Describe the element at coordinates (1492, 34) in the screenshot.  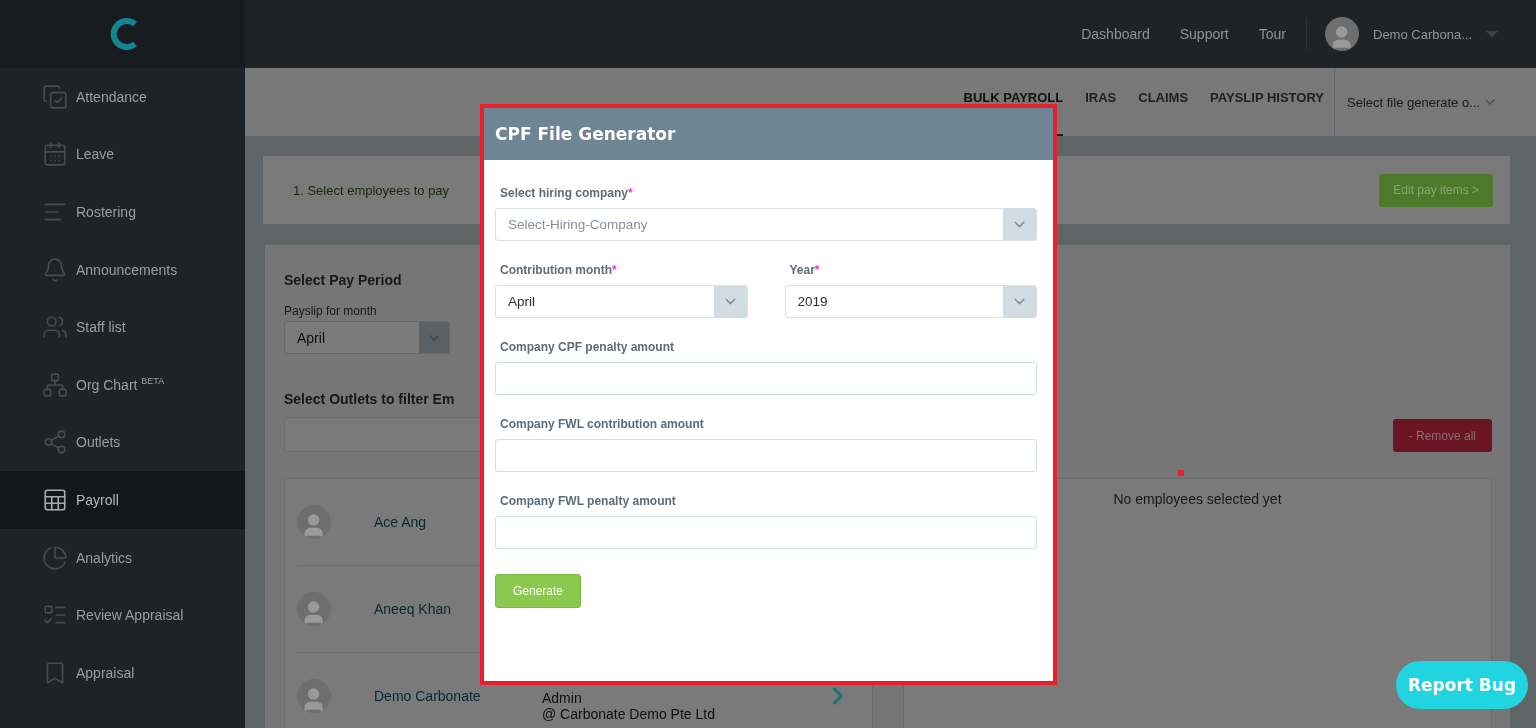
I see `caret-icon` at that location.